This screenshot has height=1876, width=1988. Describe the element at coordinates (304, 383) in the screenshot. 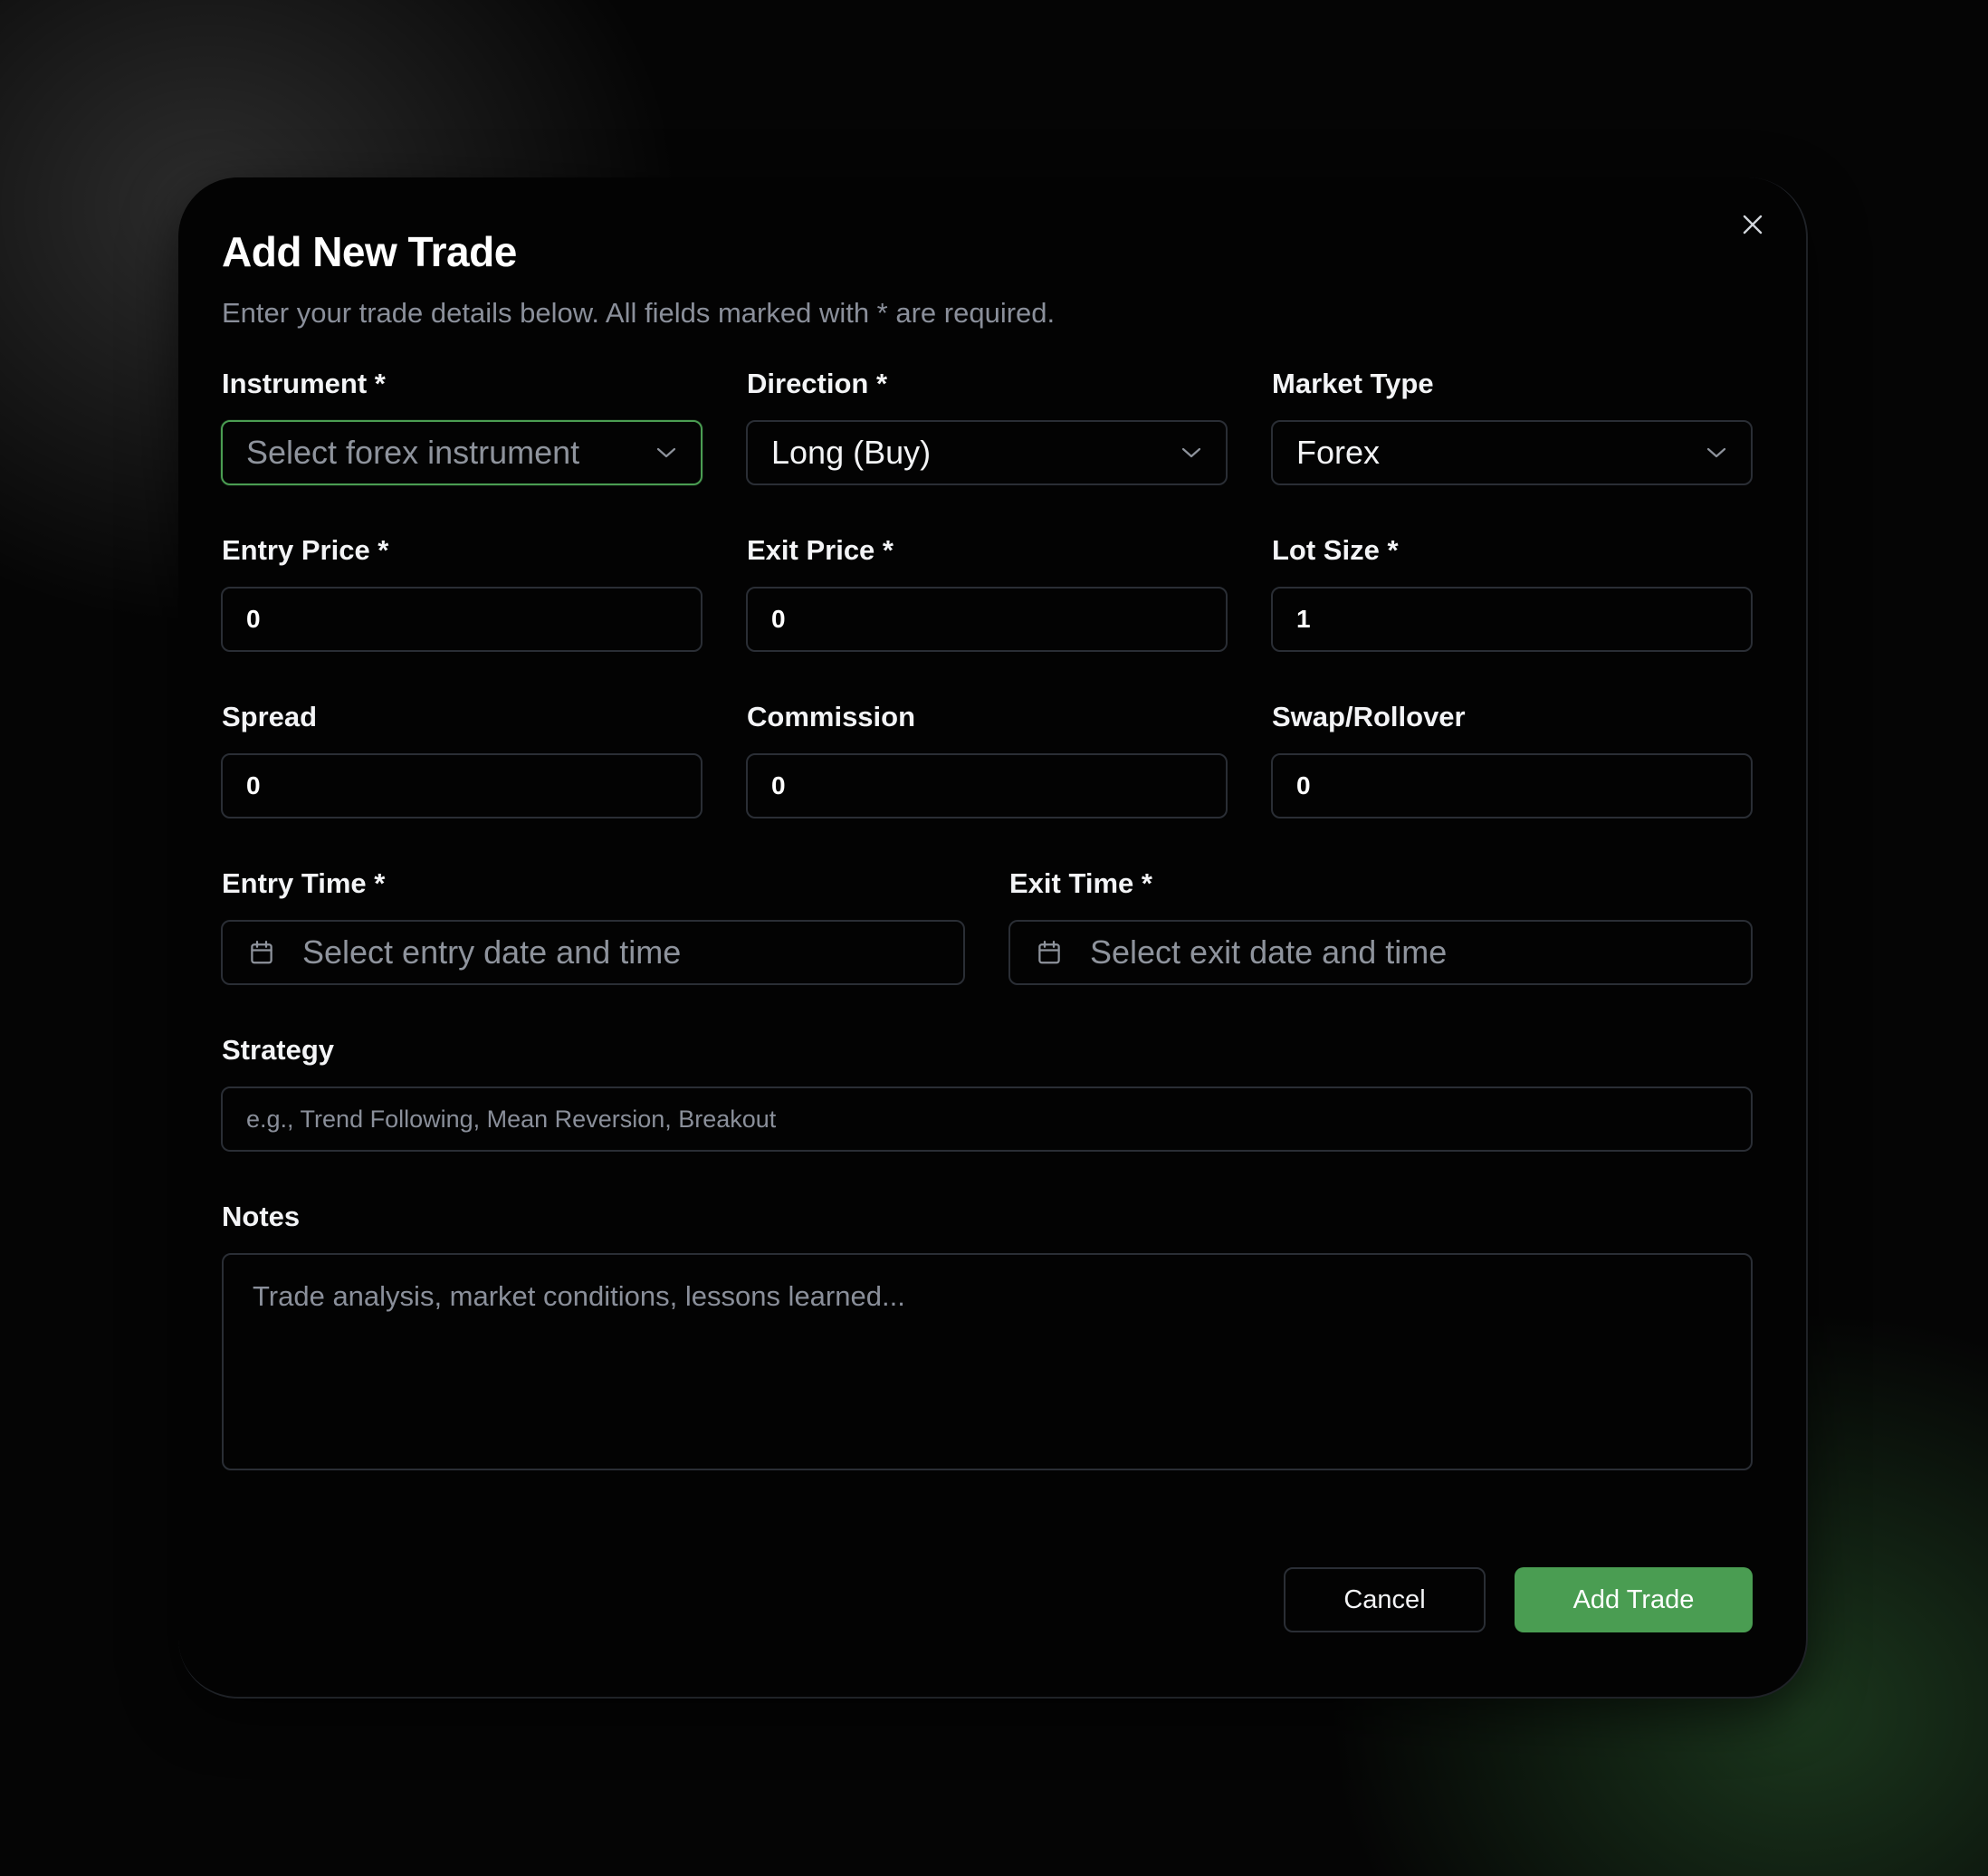

I see `instrument-label: Instrument *` at that location.